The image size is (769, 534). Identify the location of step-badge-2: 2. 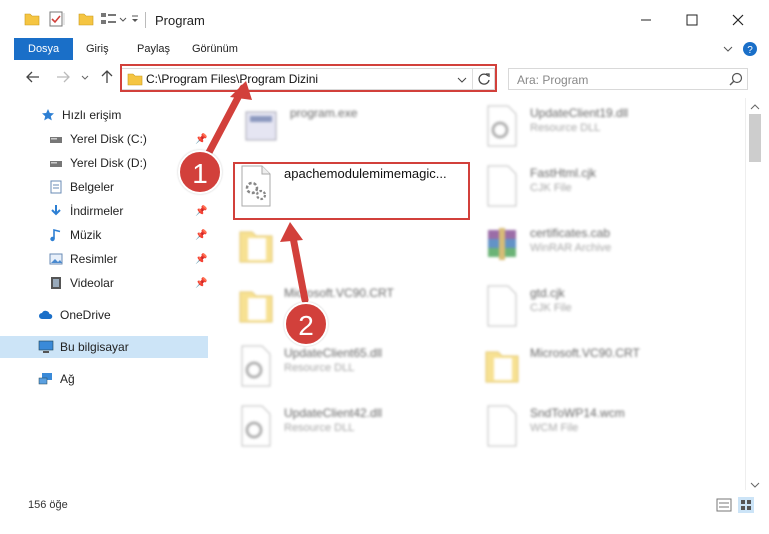
(306, 324).